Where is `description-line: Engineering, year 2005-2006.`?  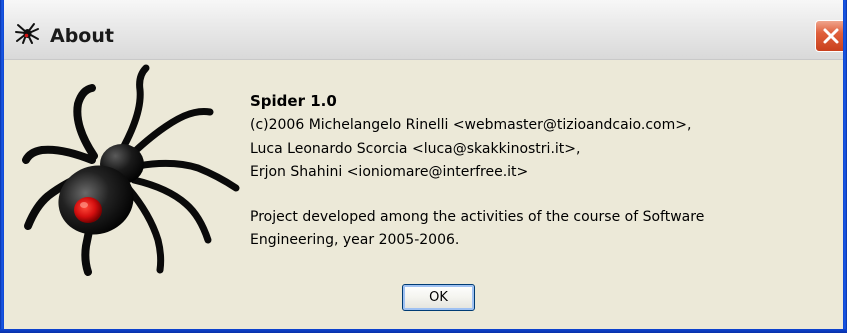
description-line: Engineering, year 2005-2006. is located at coordinates (355, 240).